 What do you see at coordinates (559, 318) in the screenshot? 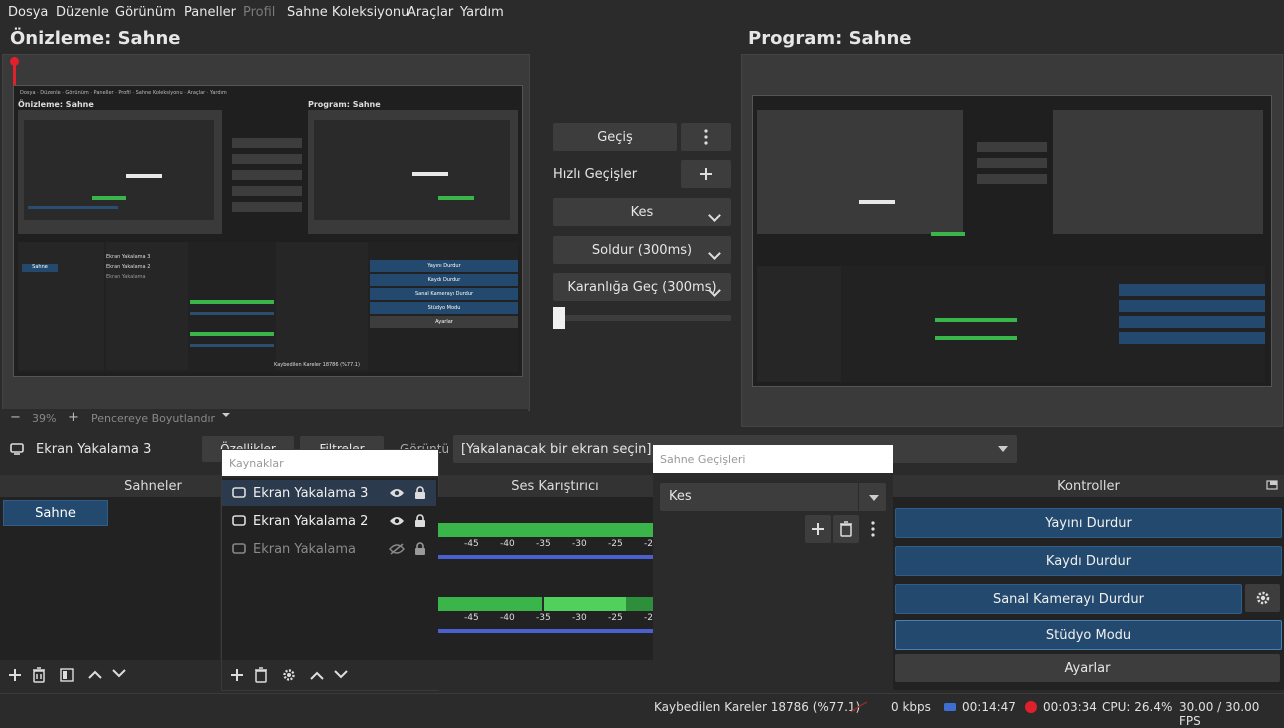
I see `t-bar-handle` at bounding box center [559, 318].